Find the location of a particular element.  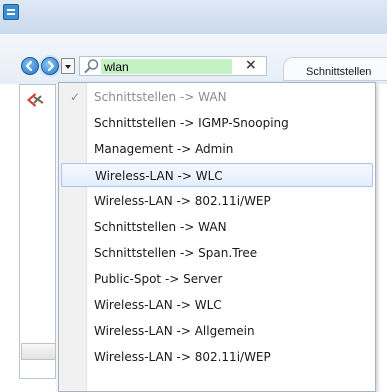

left-pane-scrollbar is located at coordinates (38, 351).